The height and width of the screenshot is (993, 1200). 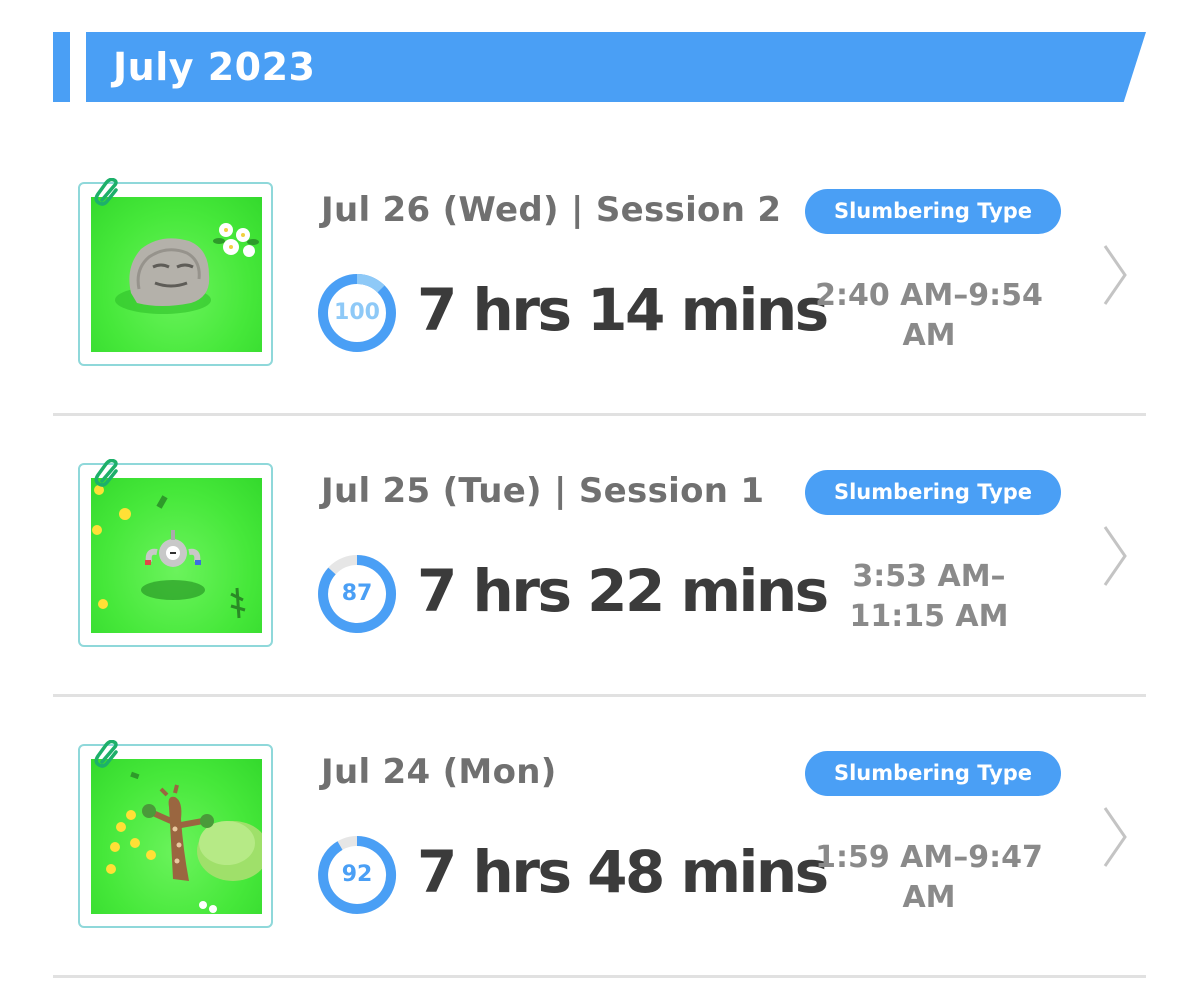 I want to click on sleep-score-value: 87, so click(x=357, y=593).